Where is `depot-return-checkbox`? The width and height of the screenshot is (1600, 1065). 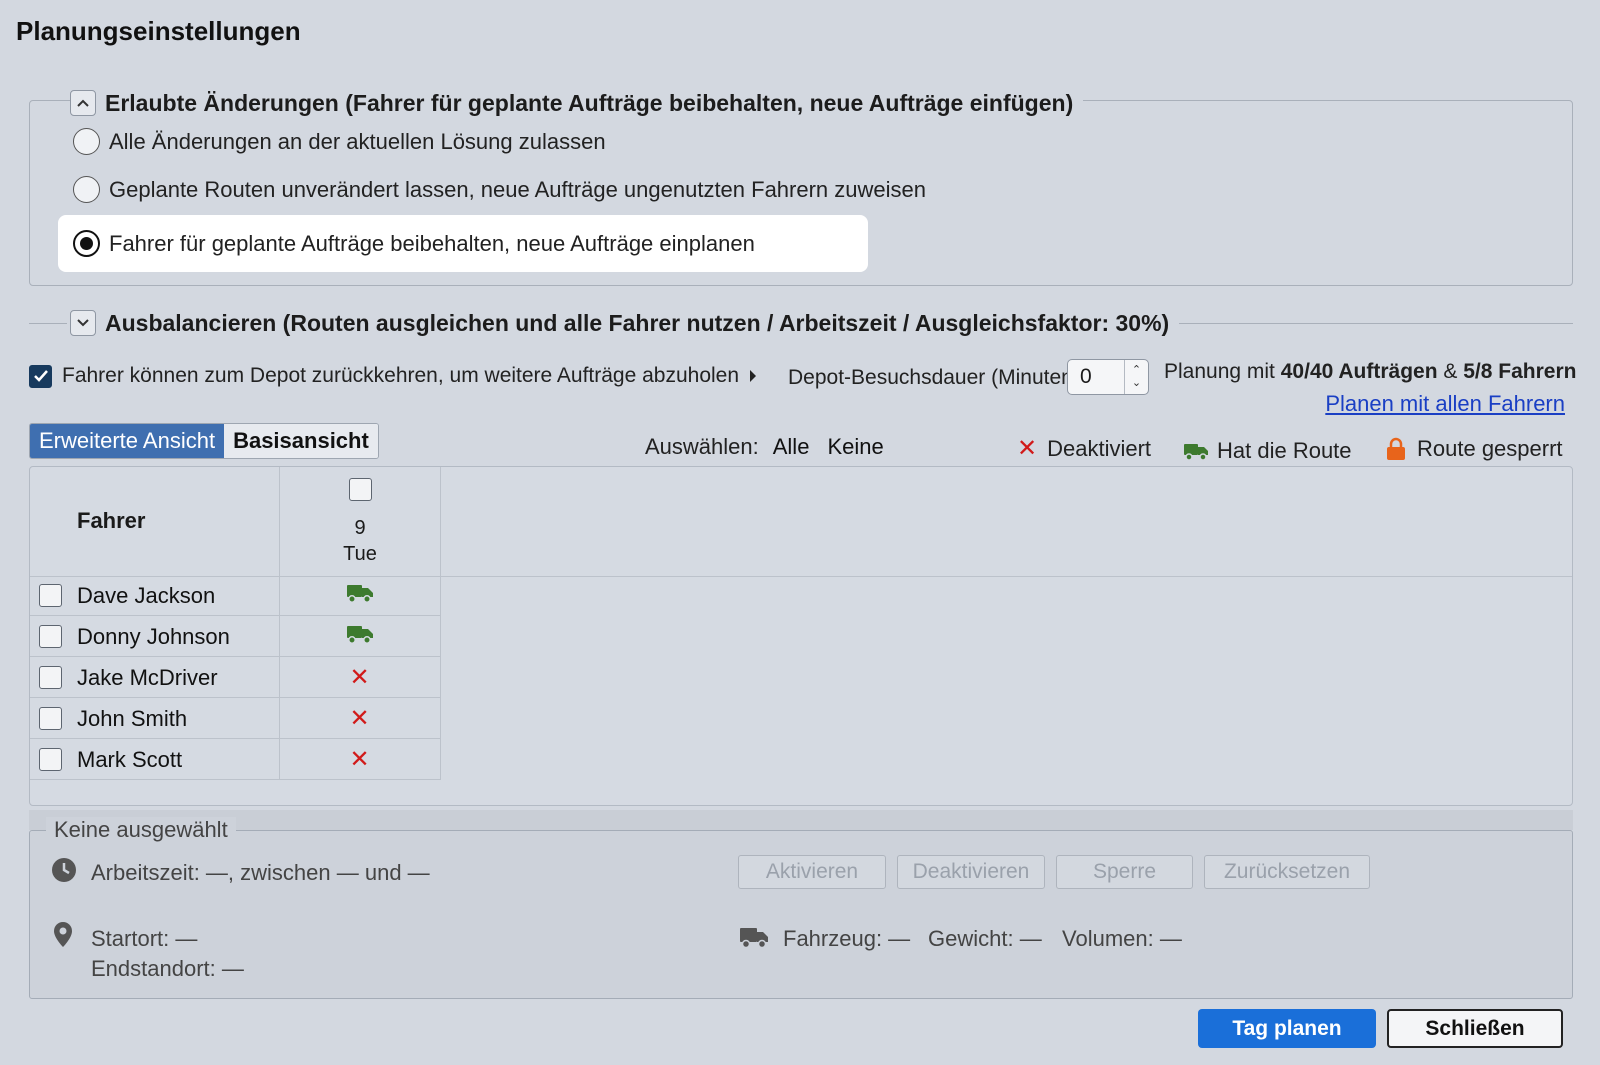 depot-return-checkbox is located at coordinates (40, 376).